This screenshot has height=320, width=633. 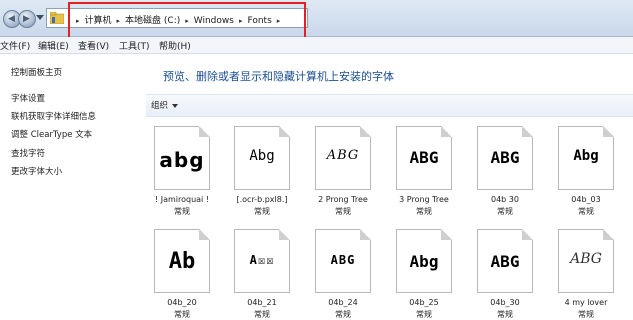 I want to click on page-title: 预览、删除或者显示和隐藏计算机上安装的字体, so click(x=278, y=76).